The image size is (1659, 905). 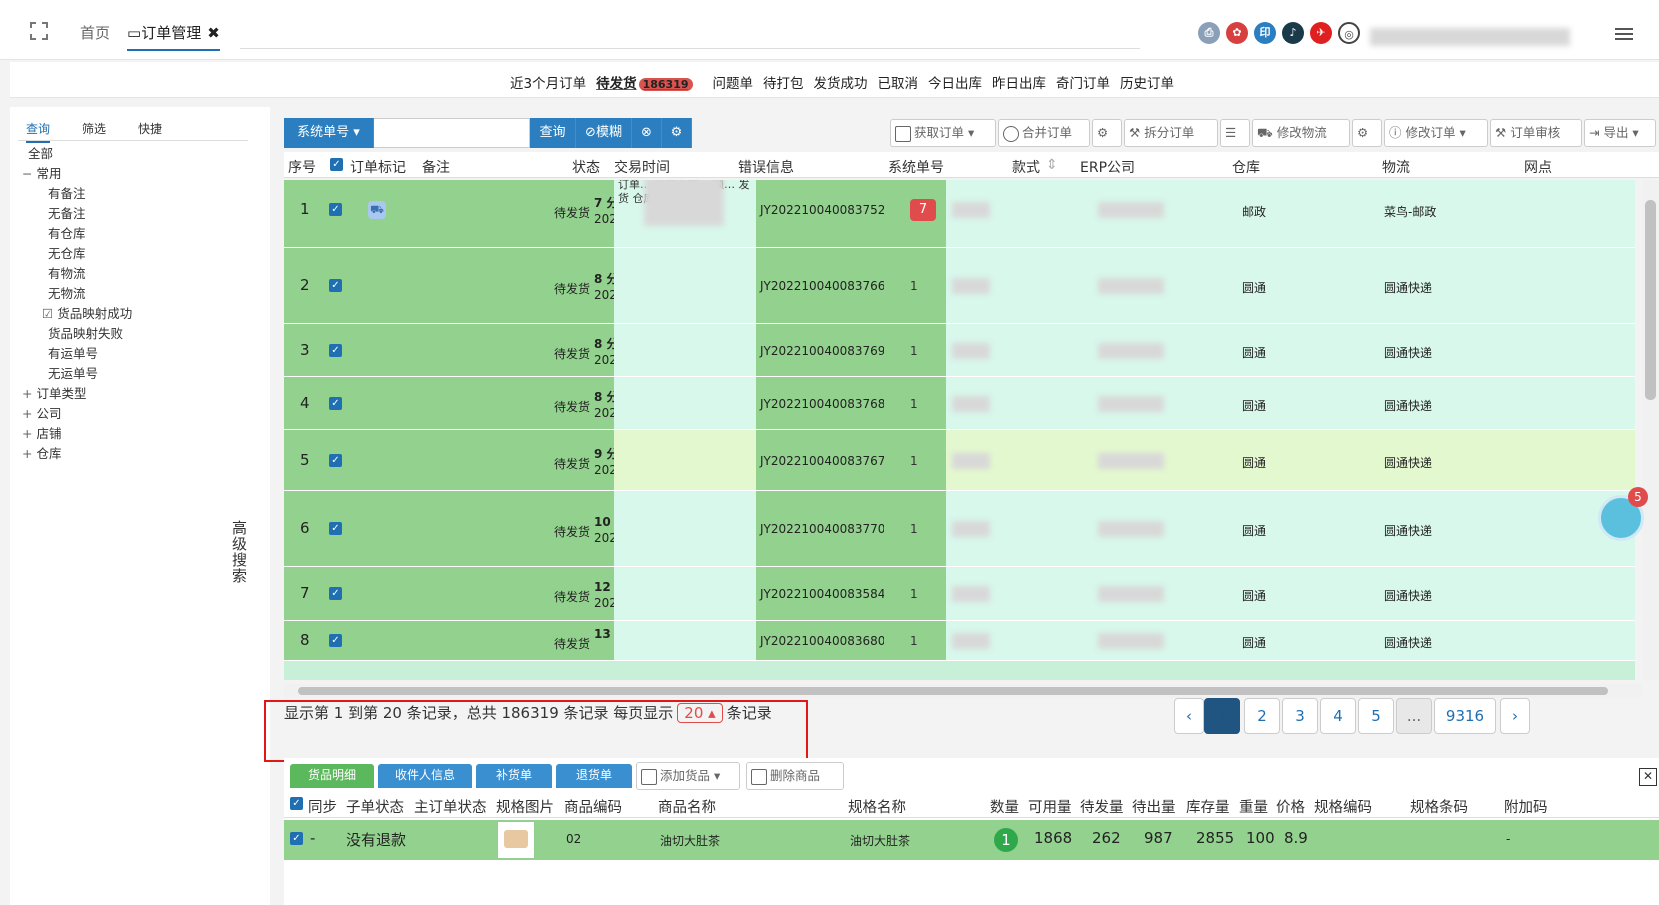 What do you see at coordinates (38, 131) in the screenshot?
I see `sidebar-tab-query: 查询` at bounding box center [38, 131].